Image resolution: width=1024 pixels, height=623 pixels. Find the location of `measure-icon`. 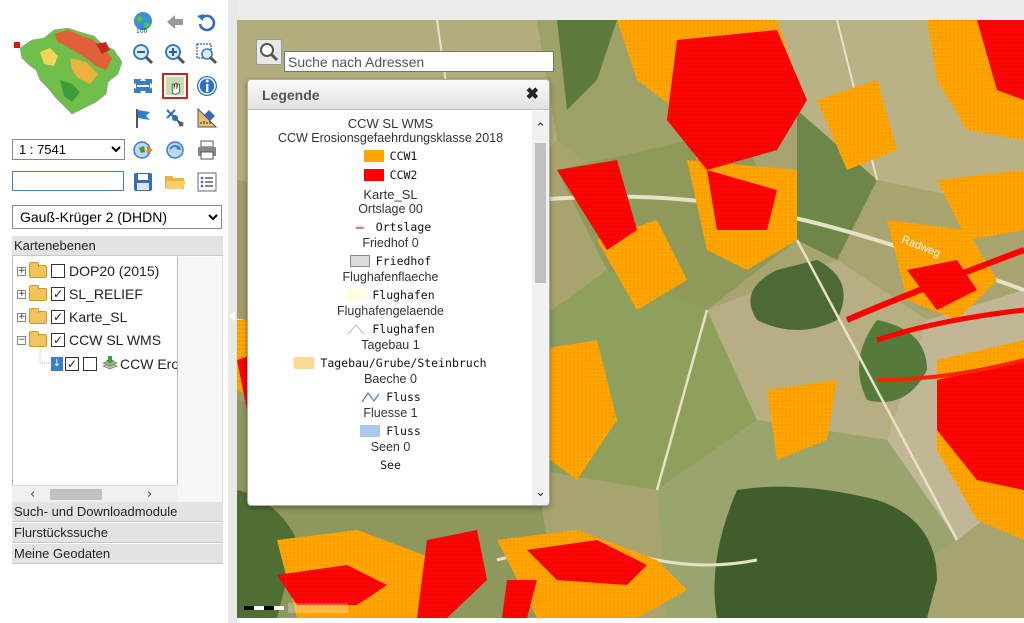

measure-icon is located at coordinates (175, 118).